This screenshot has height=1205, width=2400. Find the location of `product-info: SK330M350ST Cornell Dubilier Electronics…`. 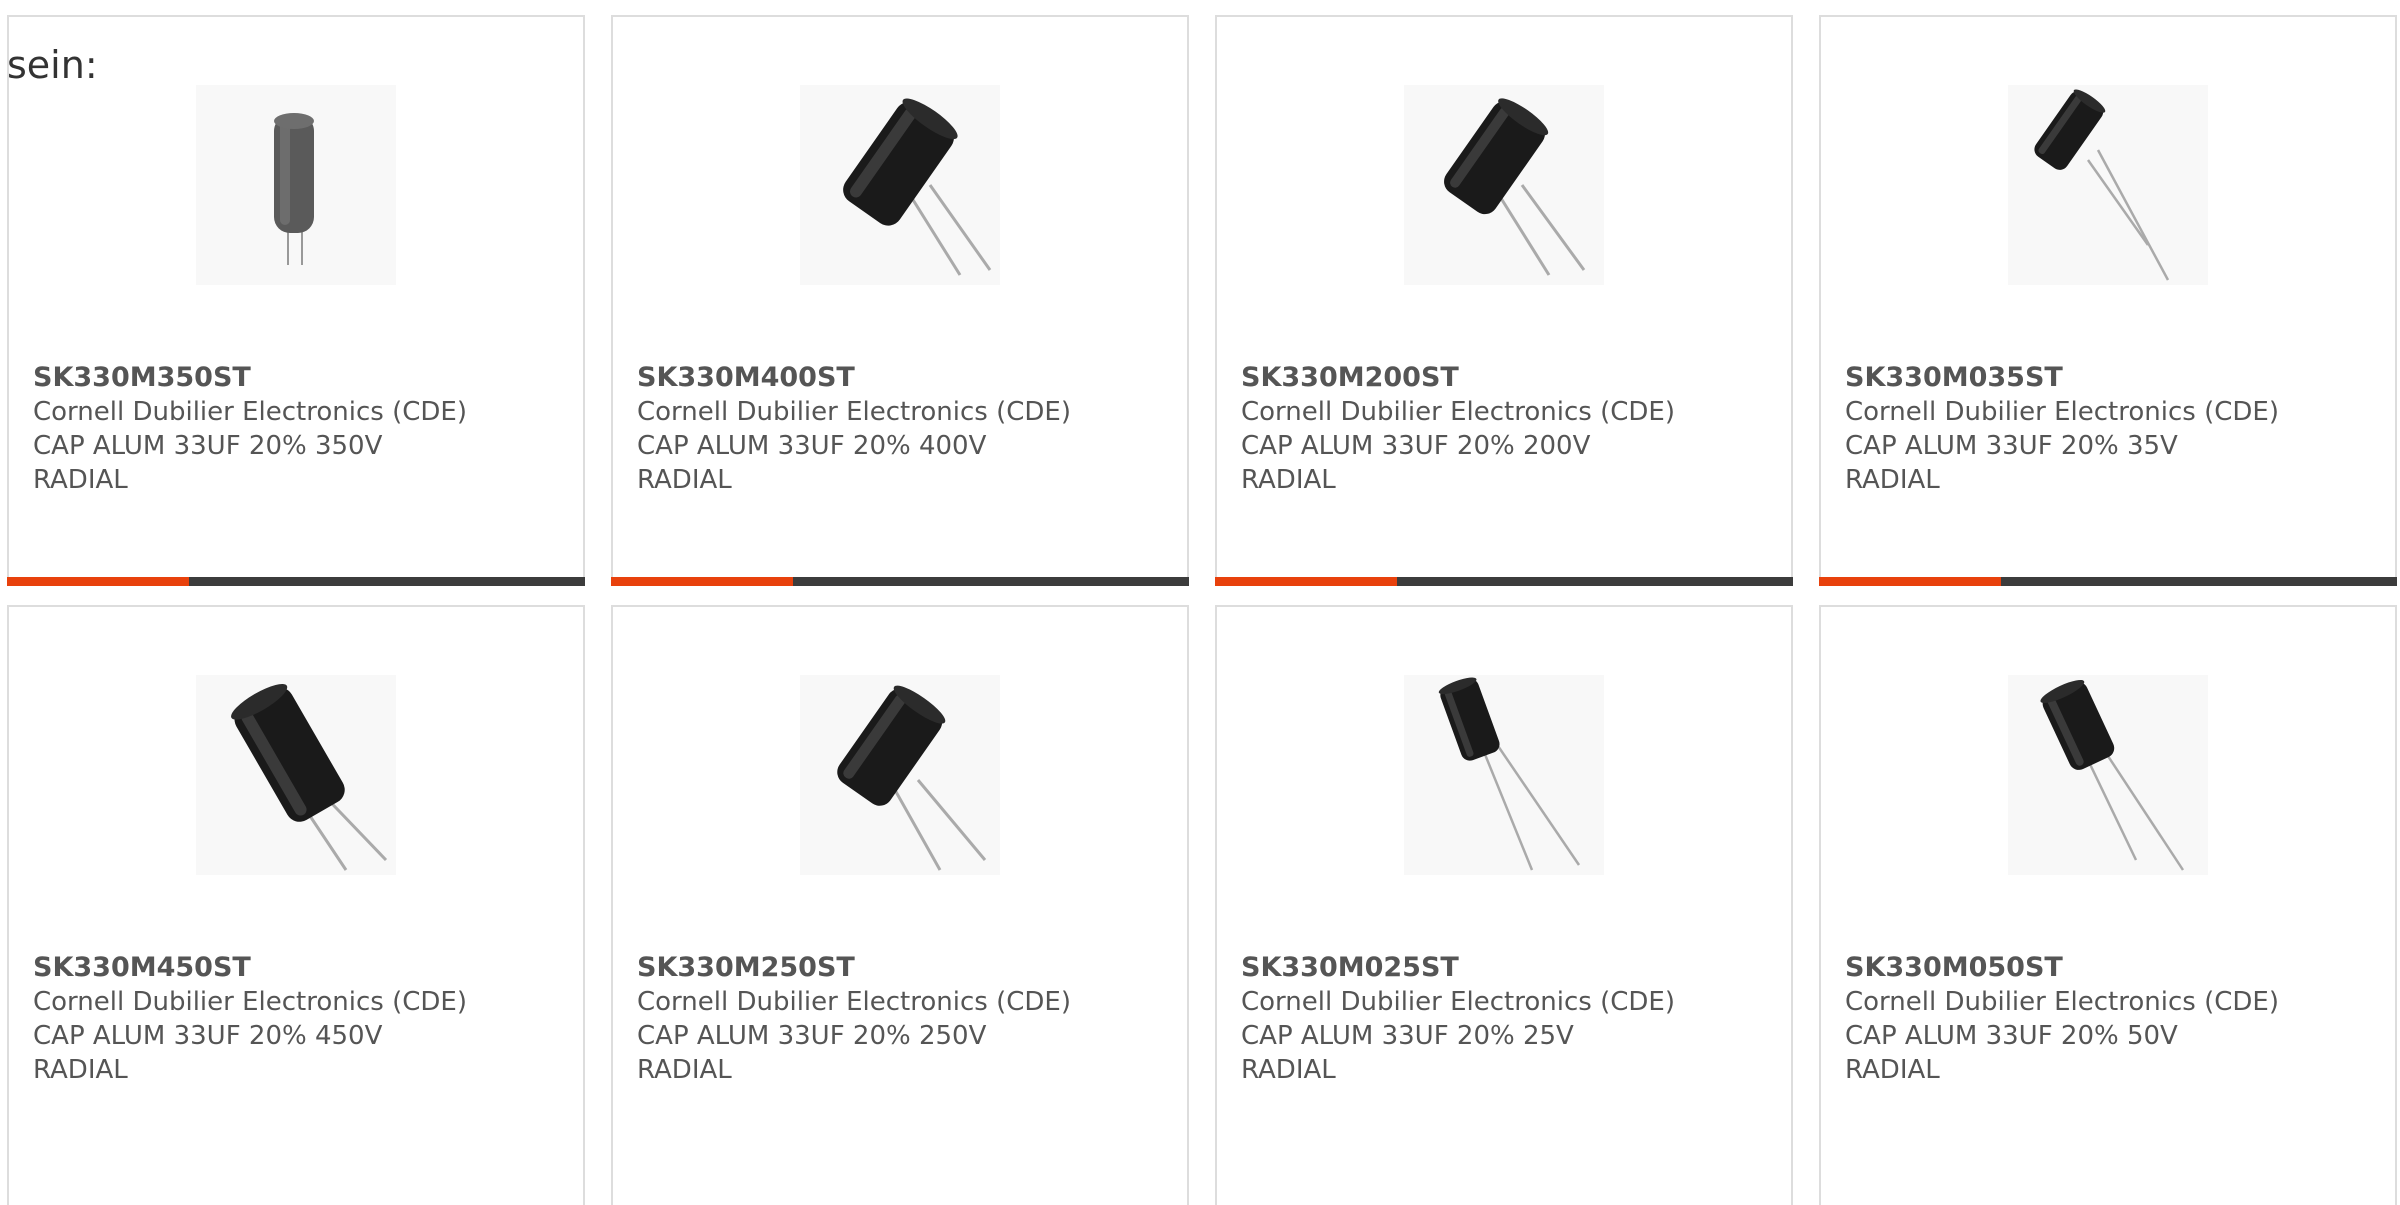

product-info: SK330M350ST Cornell Dubilier Electronics… is located at coordinates (298, 429).